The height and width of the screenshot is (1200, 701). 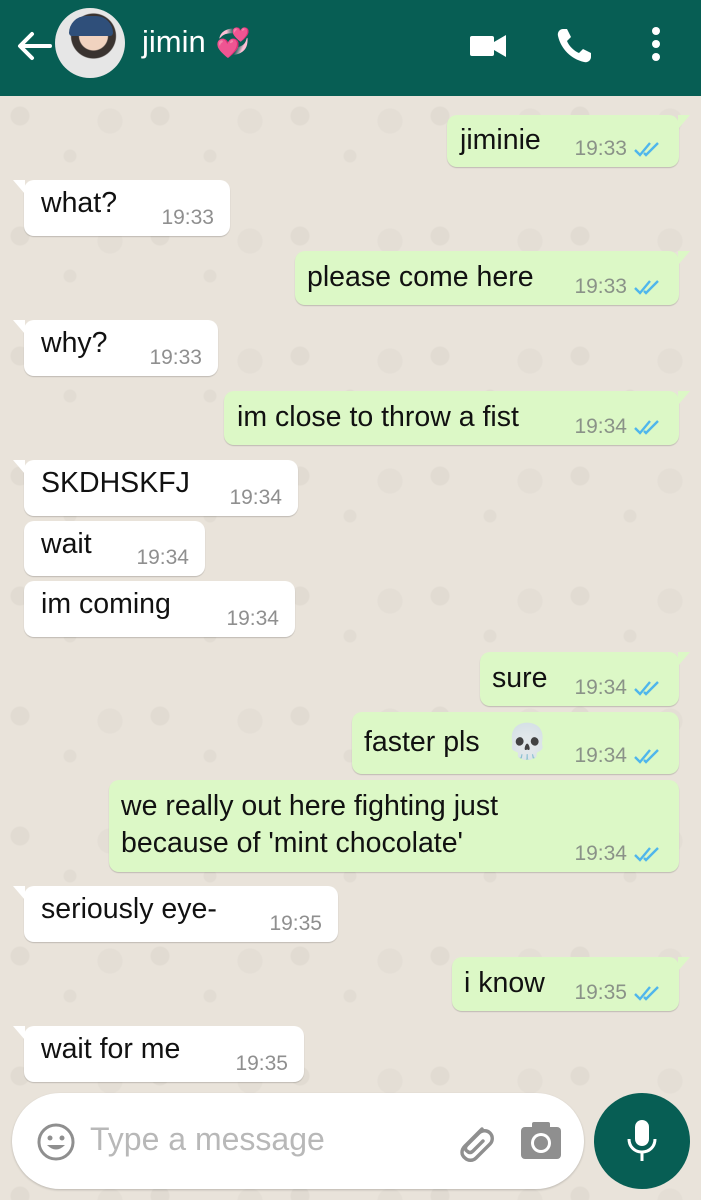 What do you see at coordinates (422, 742) in the screenshot?
I see `message-text: faster pls` at bounding box center [422, 742].